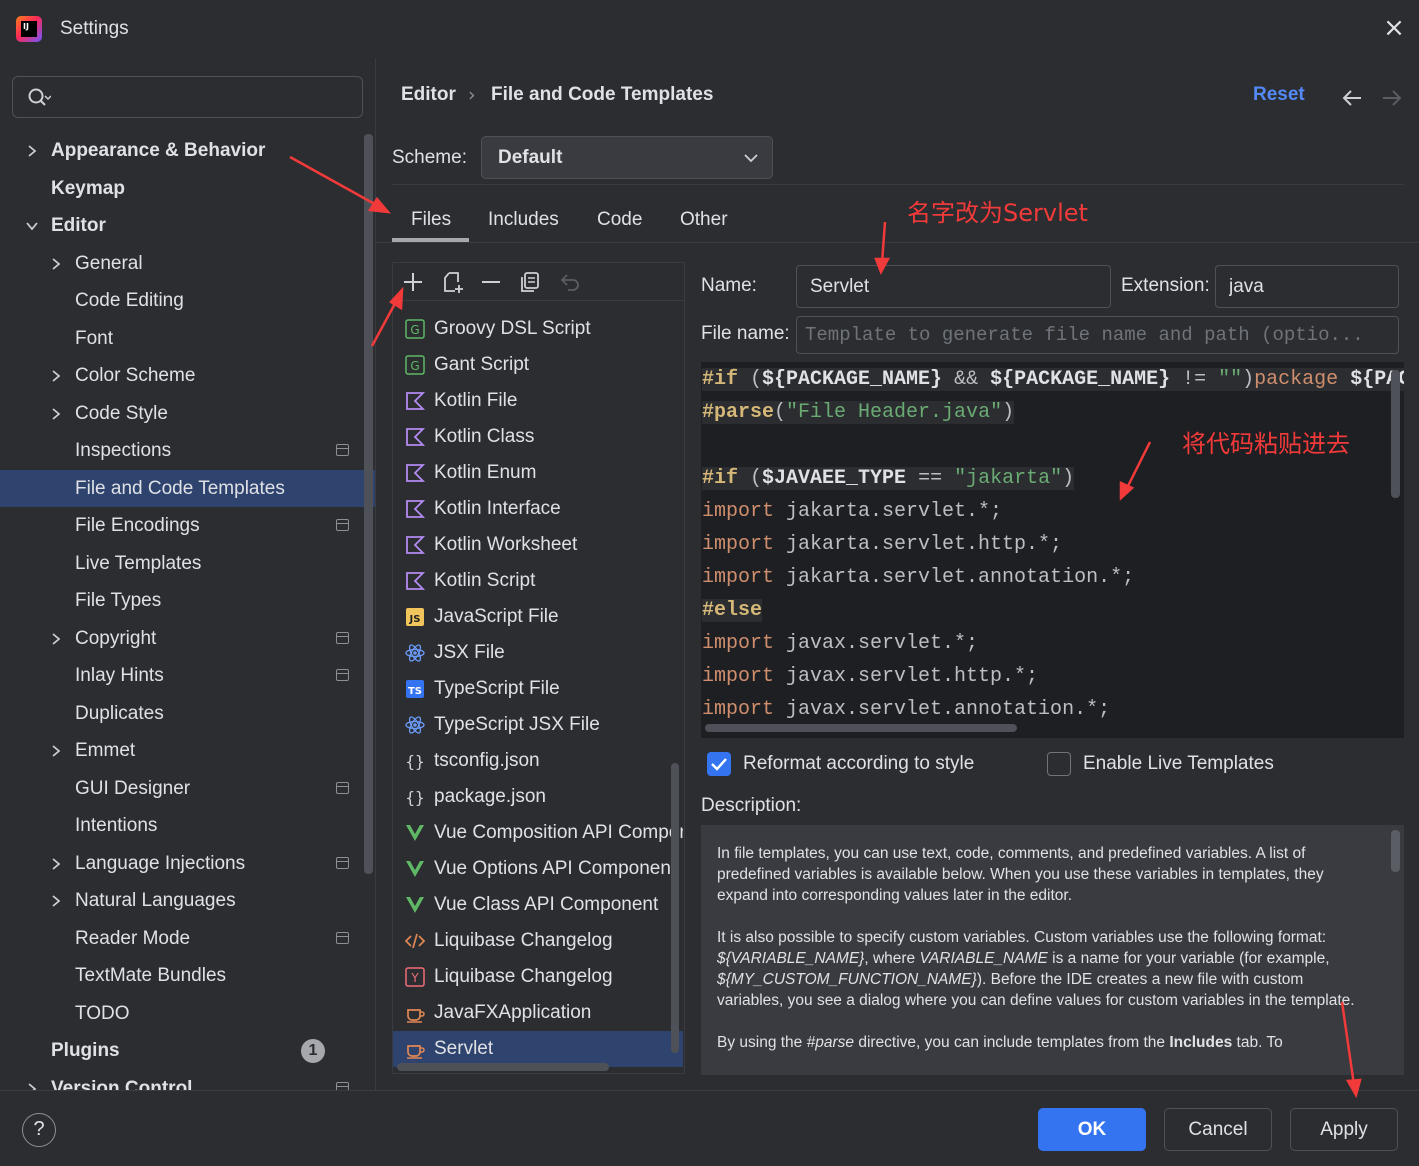 The width and height of the screenshot is (1419, 1166). Describe the element at coordinates (530, 282) in the screenshot. I see `duplicate-icon` at that location.